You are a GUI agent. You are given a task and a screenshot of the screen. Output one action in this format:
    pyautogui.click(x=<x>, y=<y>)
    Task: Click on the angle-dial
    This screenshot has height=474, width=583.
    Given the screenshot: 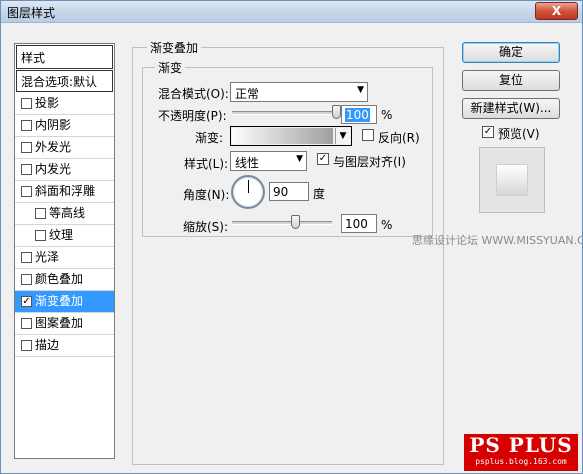 What is the action you would take?
    pyautogui.click(x=248, y=192)
    